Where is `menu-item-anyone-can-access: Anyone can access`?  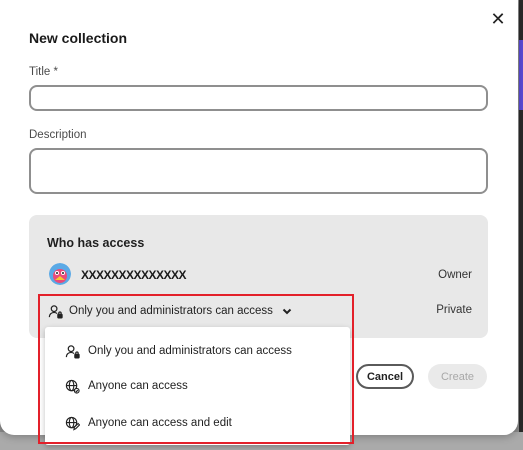 menu-item-anyone-can-access: Anyone can access is located at coordinates (197, 386).